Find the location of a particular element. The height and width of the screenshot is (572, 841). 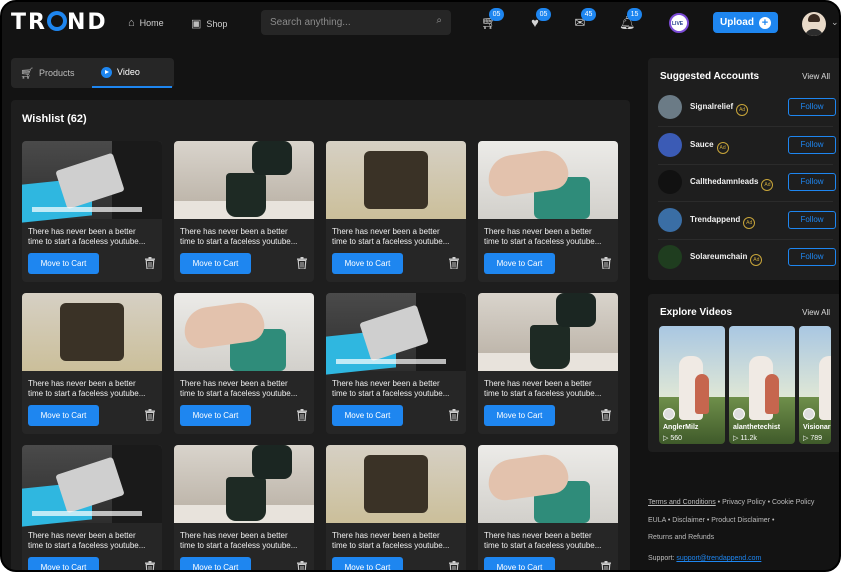

terms-link: Terms and Conditions is located at coordinates (682, 502).